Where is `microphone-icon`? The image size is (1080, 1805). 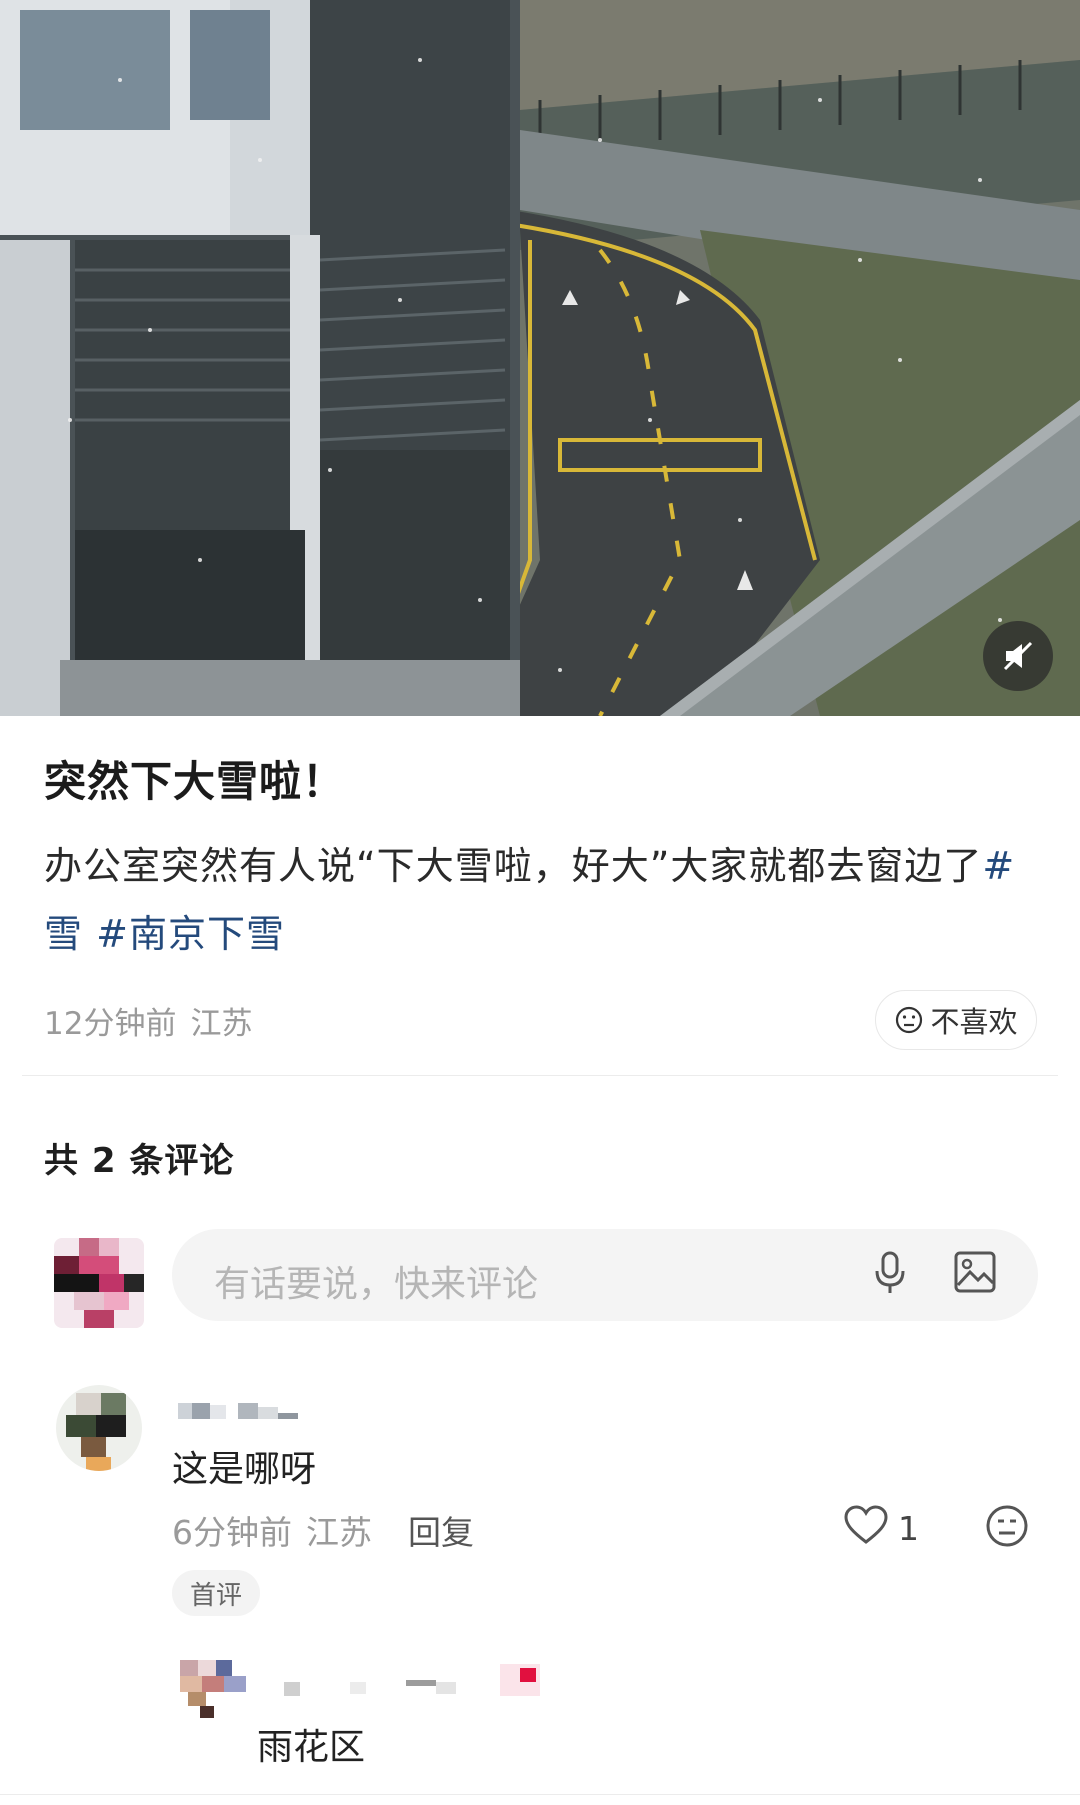
microphone-icon is located at coordinates (890, 1275).